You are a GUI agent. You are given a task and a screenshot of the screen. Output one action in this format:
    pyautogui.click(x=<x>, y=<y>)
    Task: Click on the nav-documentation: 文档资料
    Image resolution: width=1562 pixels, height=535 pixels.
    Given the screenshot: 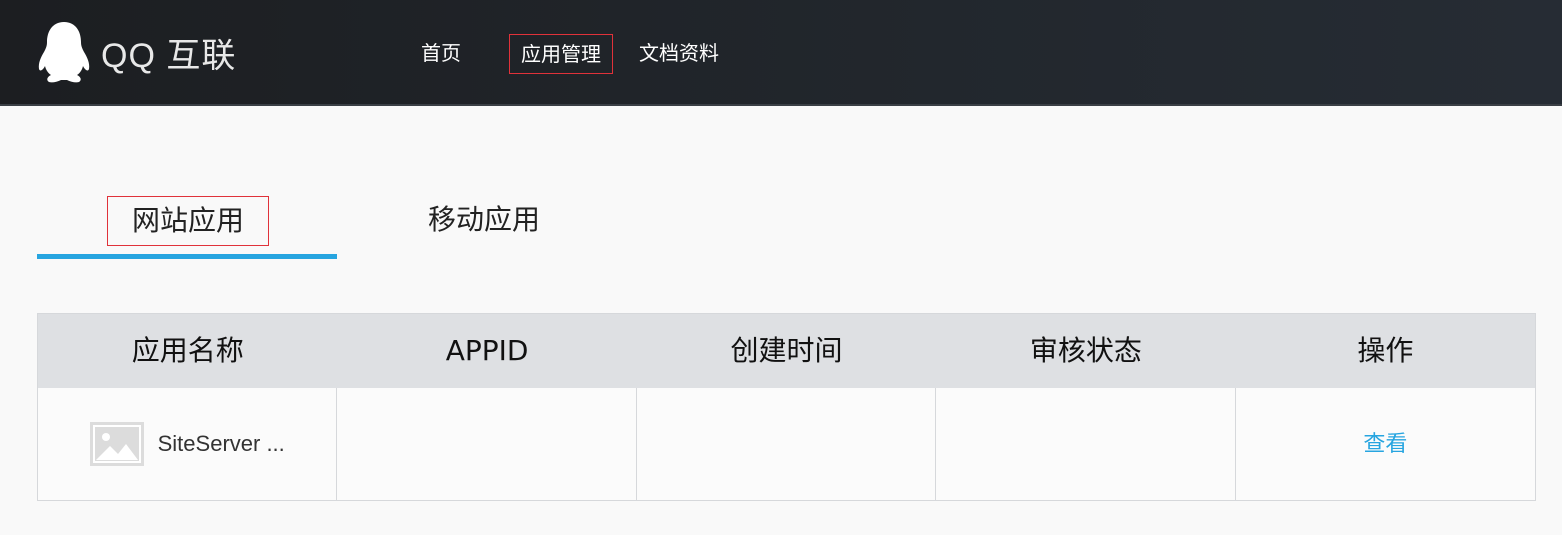 What is the action you would take?
    pyautogui.click(x=679, y=54)
    